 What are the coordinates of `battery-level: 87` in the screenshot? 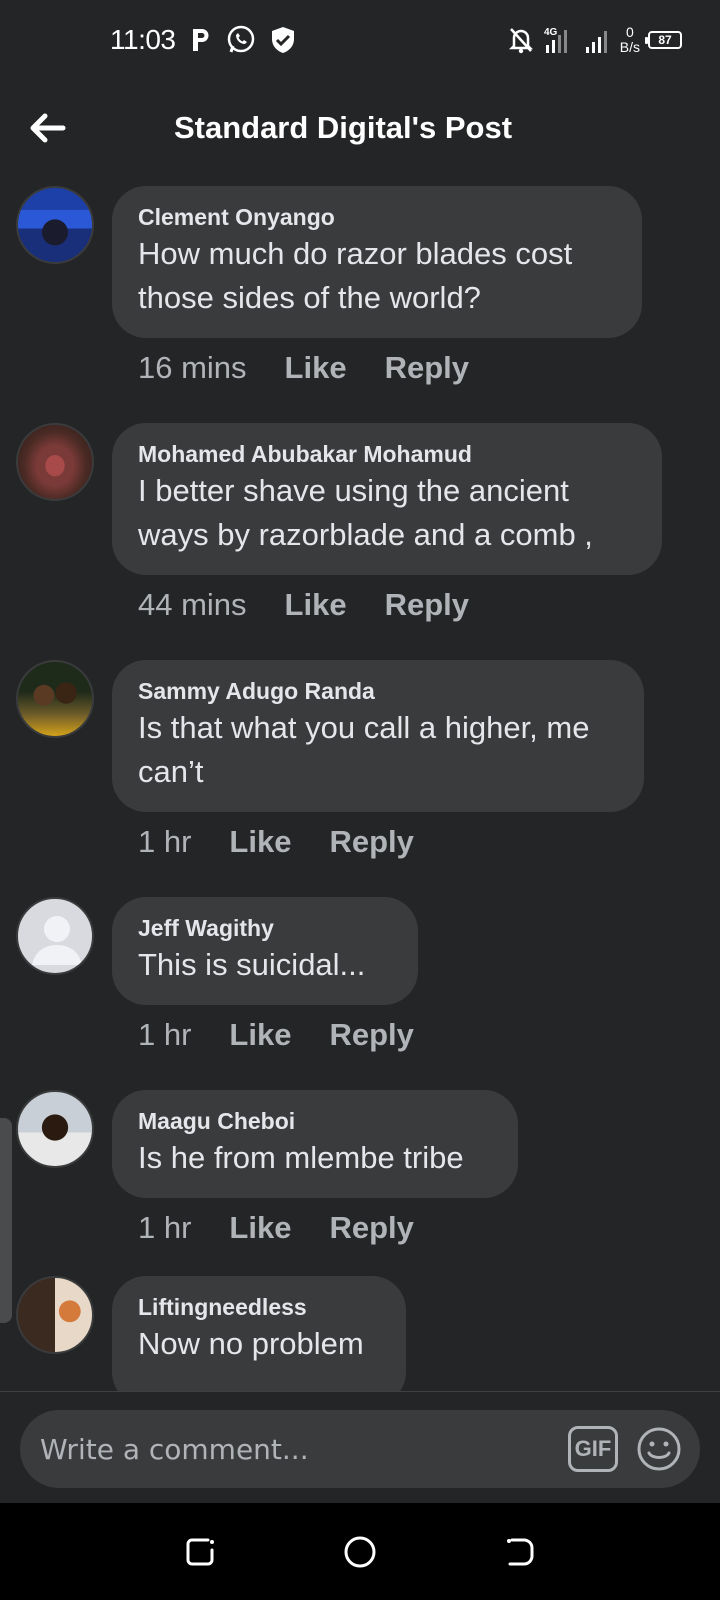 It's located at (665, 40).